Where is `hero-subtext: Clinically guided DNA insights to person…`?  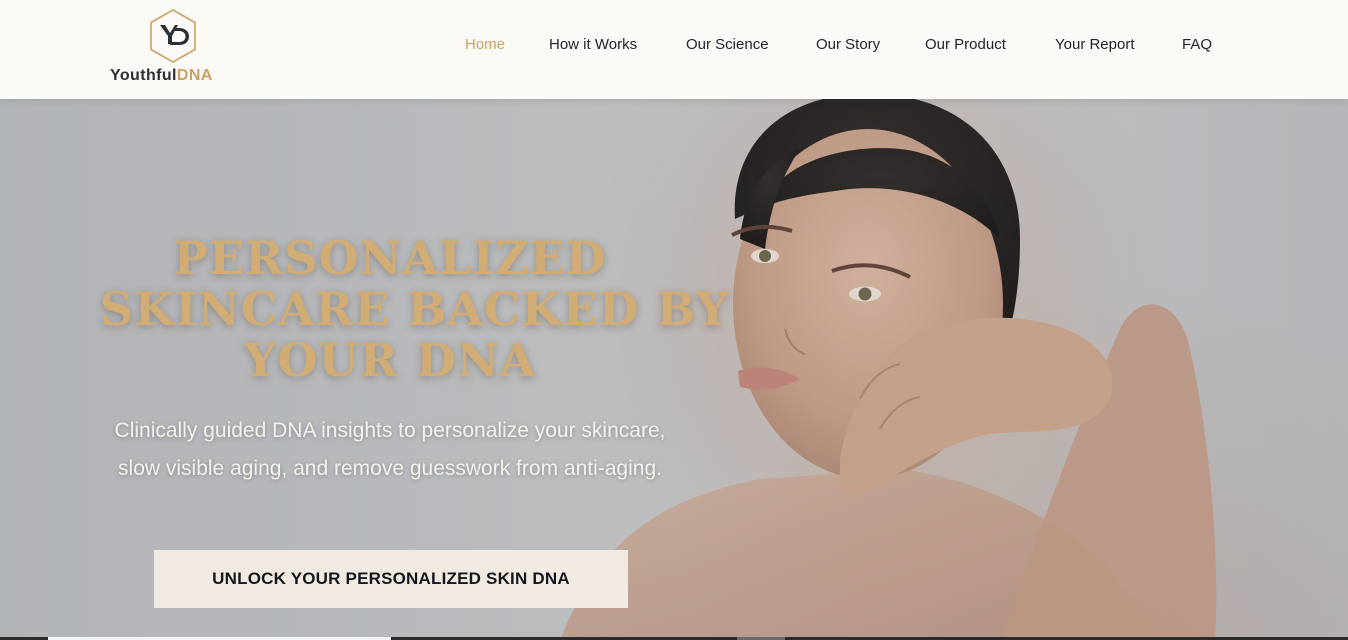 hero-subtext: Clinically guided DNA insights to person… is located at coordinates (390, 449).